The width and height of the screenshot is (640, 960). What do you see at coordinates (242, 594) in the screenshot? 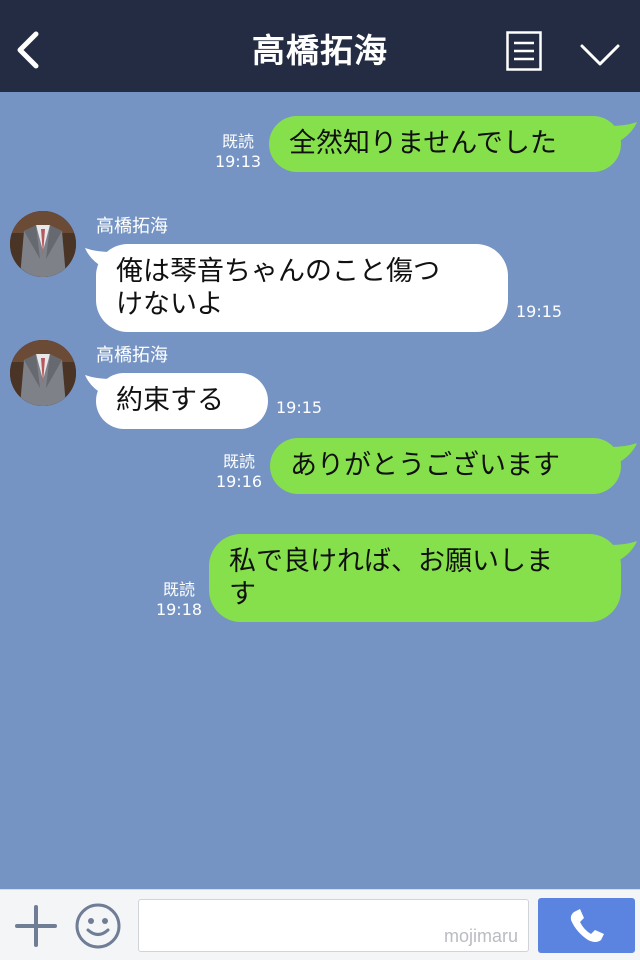
I see `message-text: す` at bounding box center [242, 594].